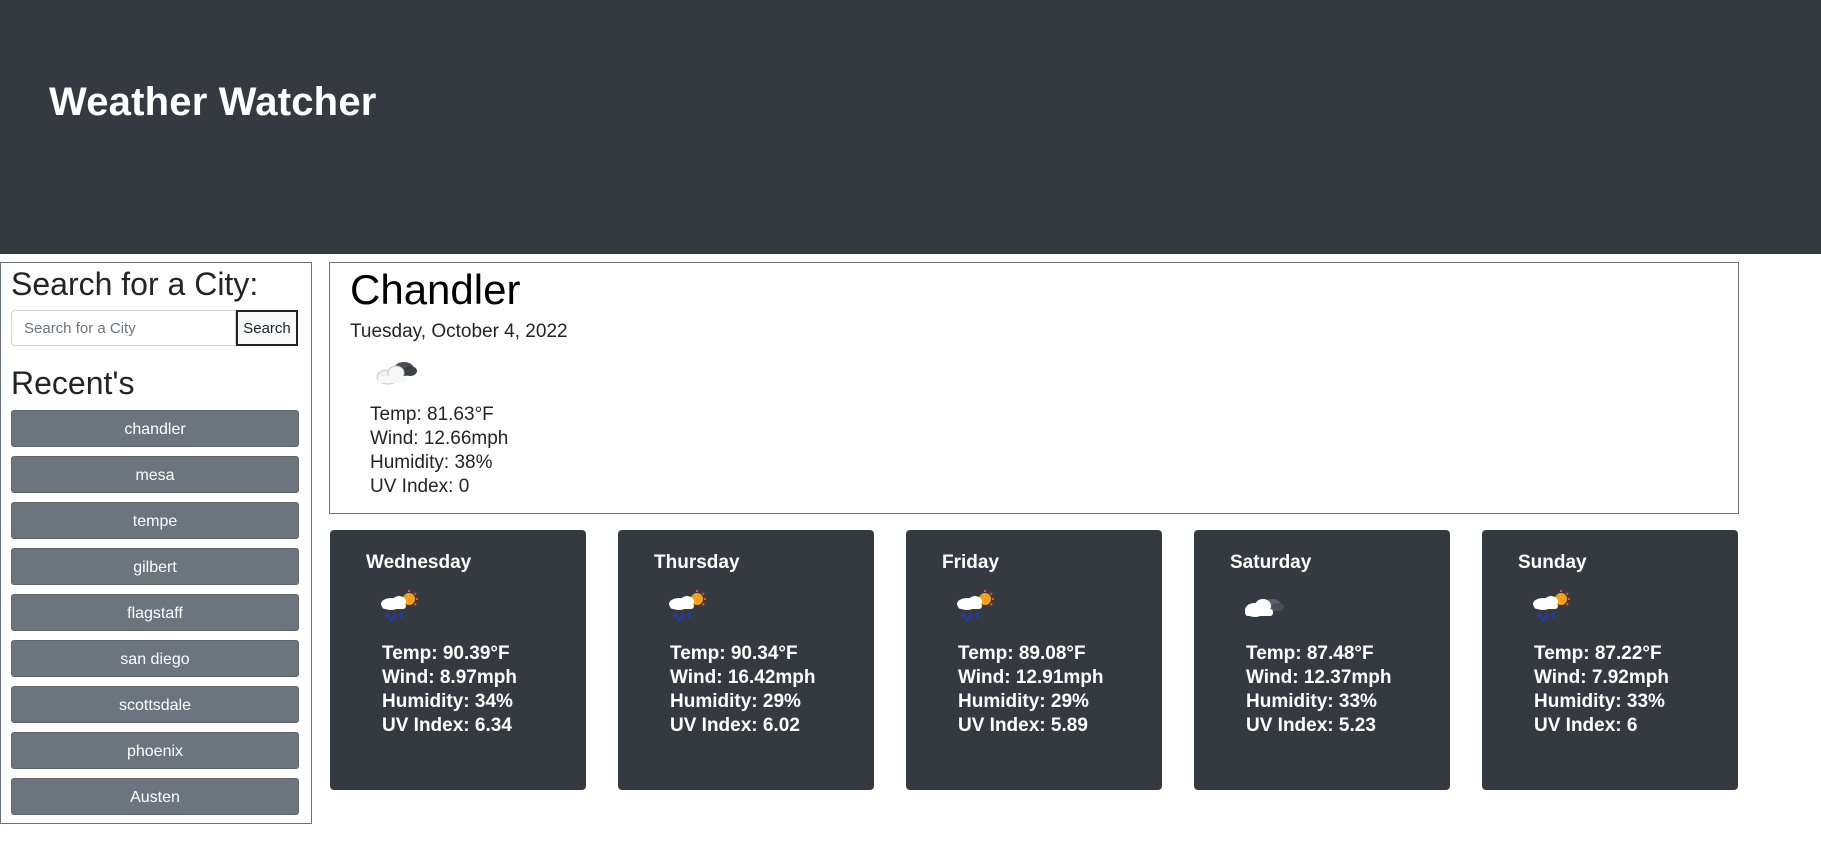  Describe the element at coordinates (435, 289) in the screenshot. I see `current-city-name: Chandler` at that location.